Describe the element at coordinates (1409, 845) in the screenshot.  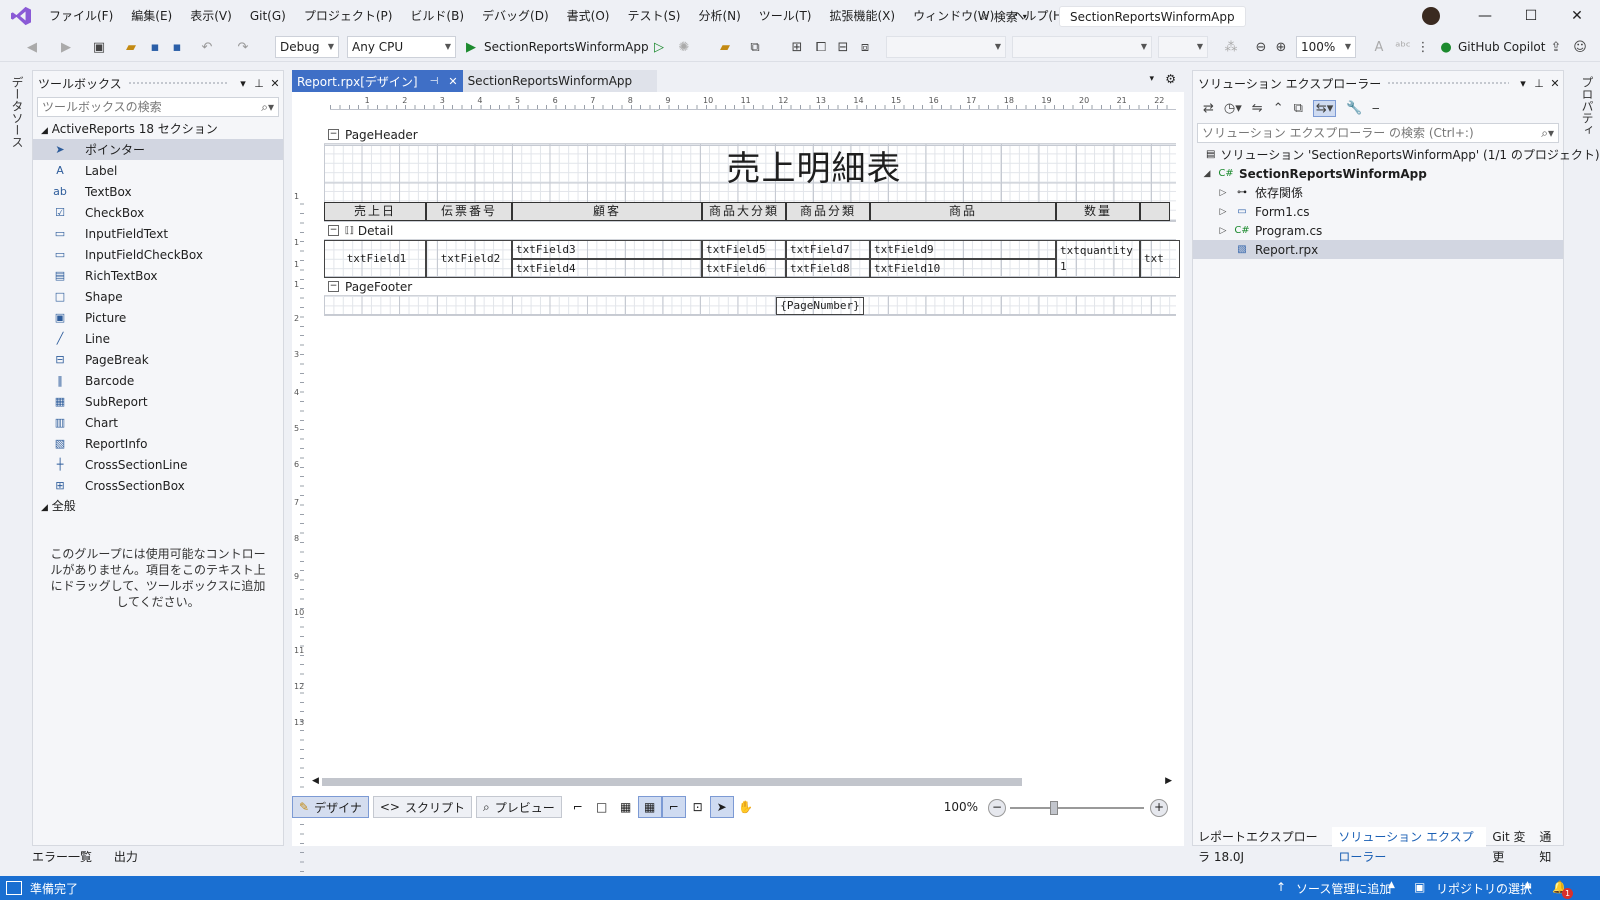
I see `tab-solution-explorer: ソリューション エクスプローラー` at that location.